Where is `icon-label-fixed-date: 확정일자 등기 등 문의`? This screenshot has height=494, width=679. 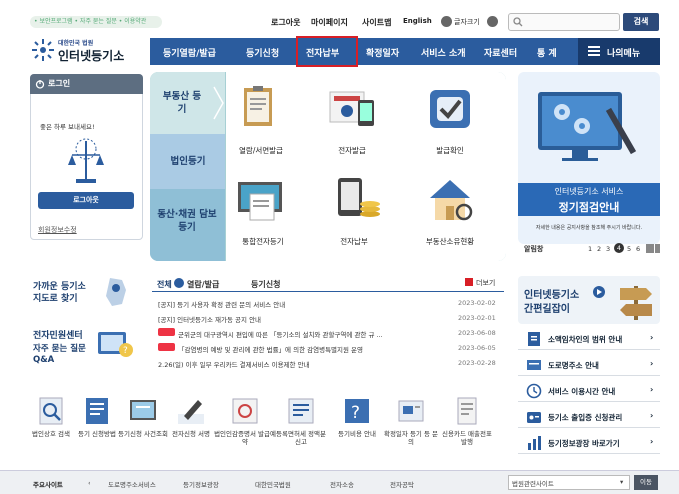
icon-label-fixed-date: 확정일자 등기 등 문의 is located at coordinates (411, 438).